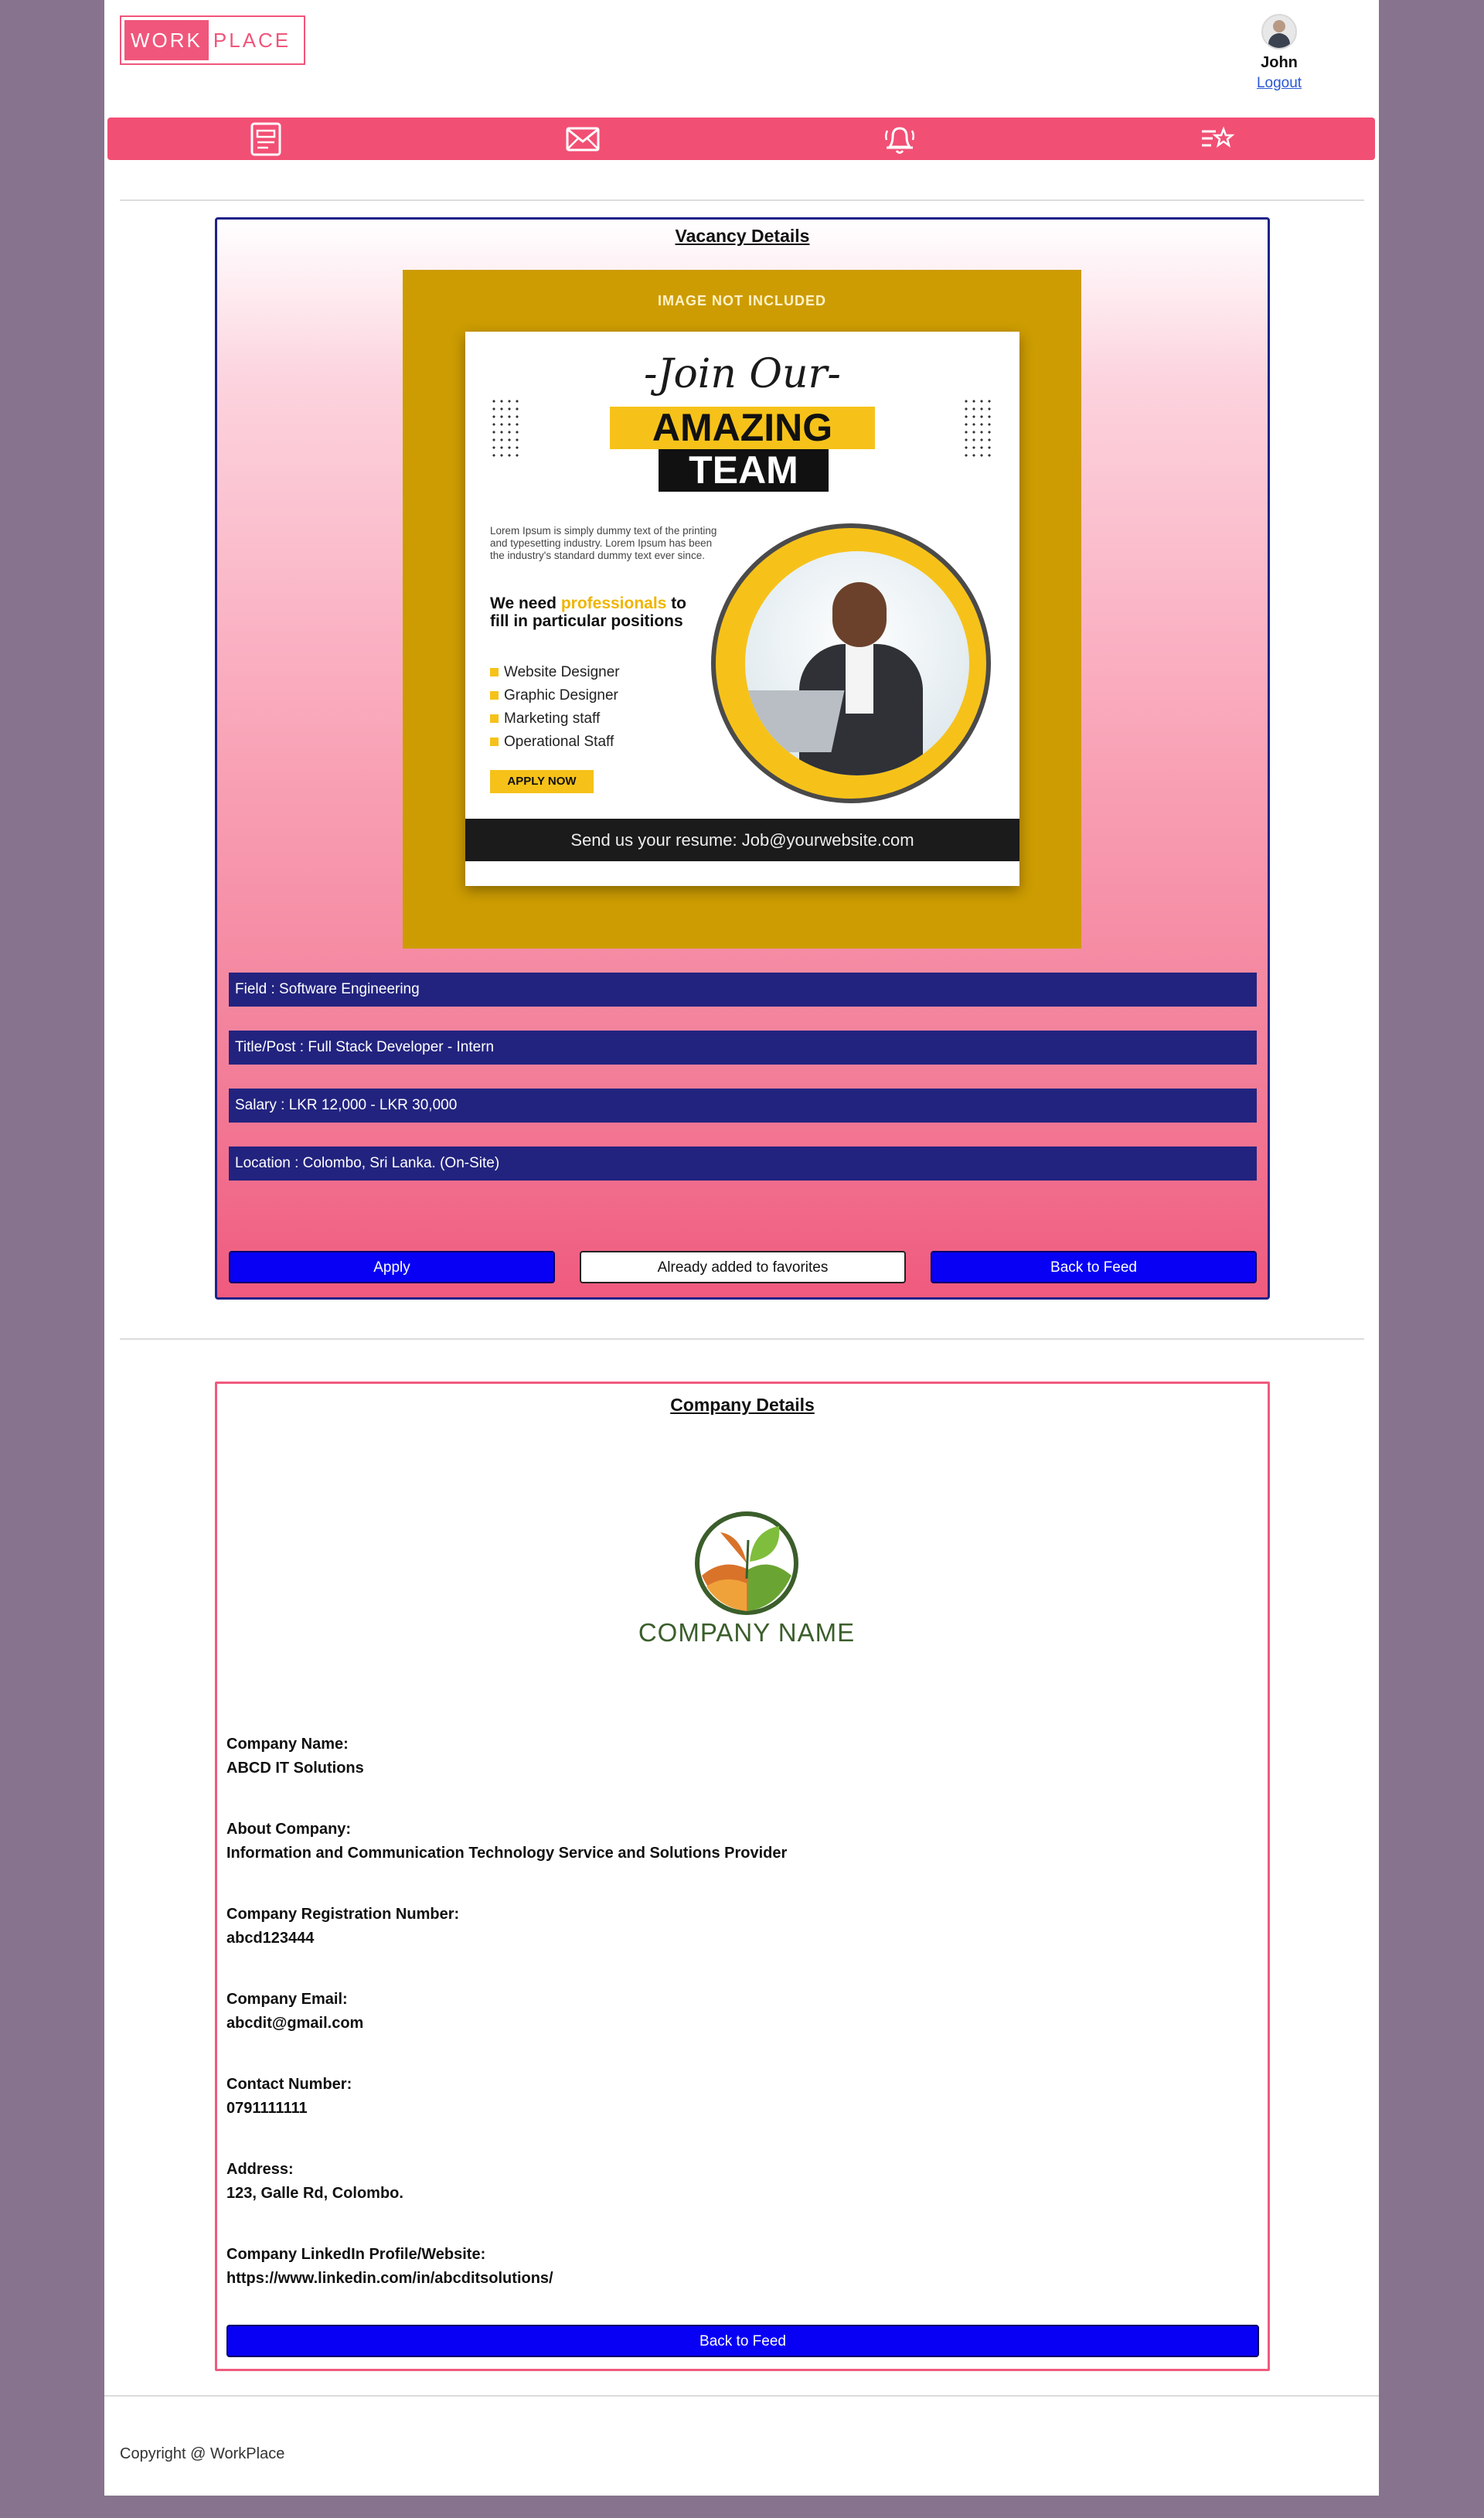  I want to click on company-section-title: Company Details, so click(742, 1405).